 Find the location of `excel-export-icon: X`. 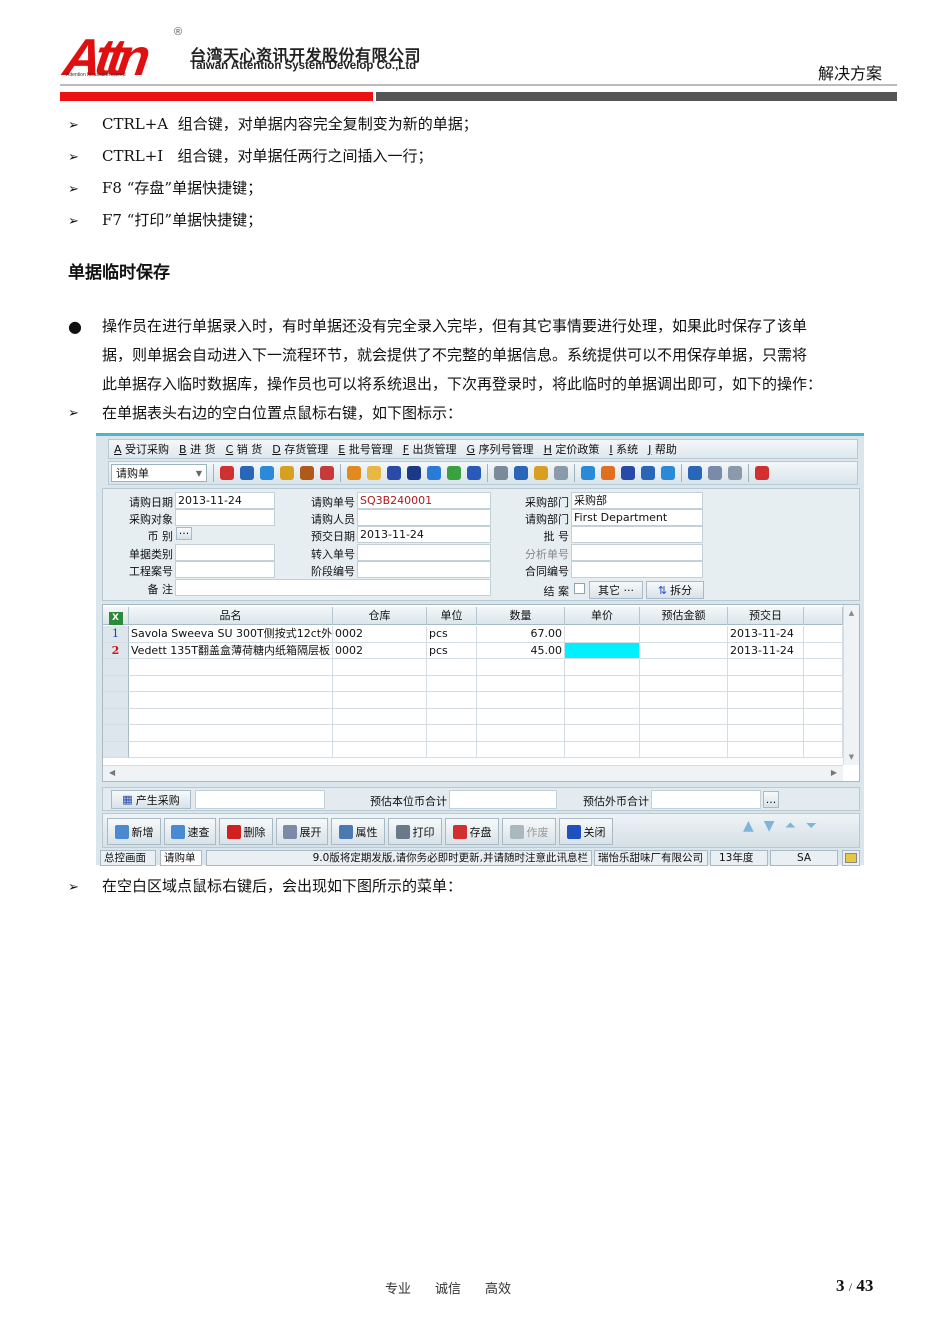

excel-export-icon: X is located at coordinates (116, 616).